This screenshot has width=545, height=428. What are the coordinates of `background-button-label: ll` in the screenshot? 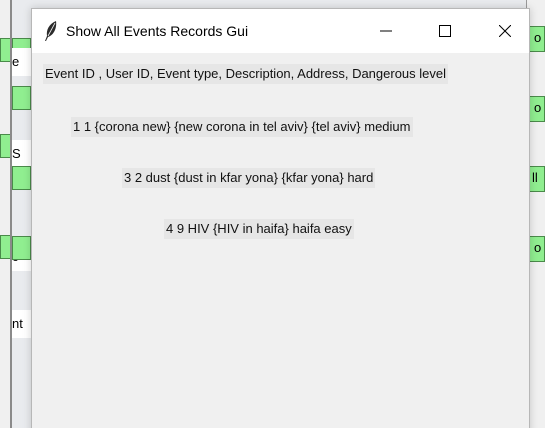 It's located at (535, 177).